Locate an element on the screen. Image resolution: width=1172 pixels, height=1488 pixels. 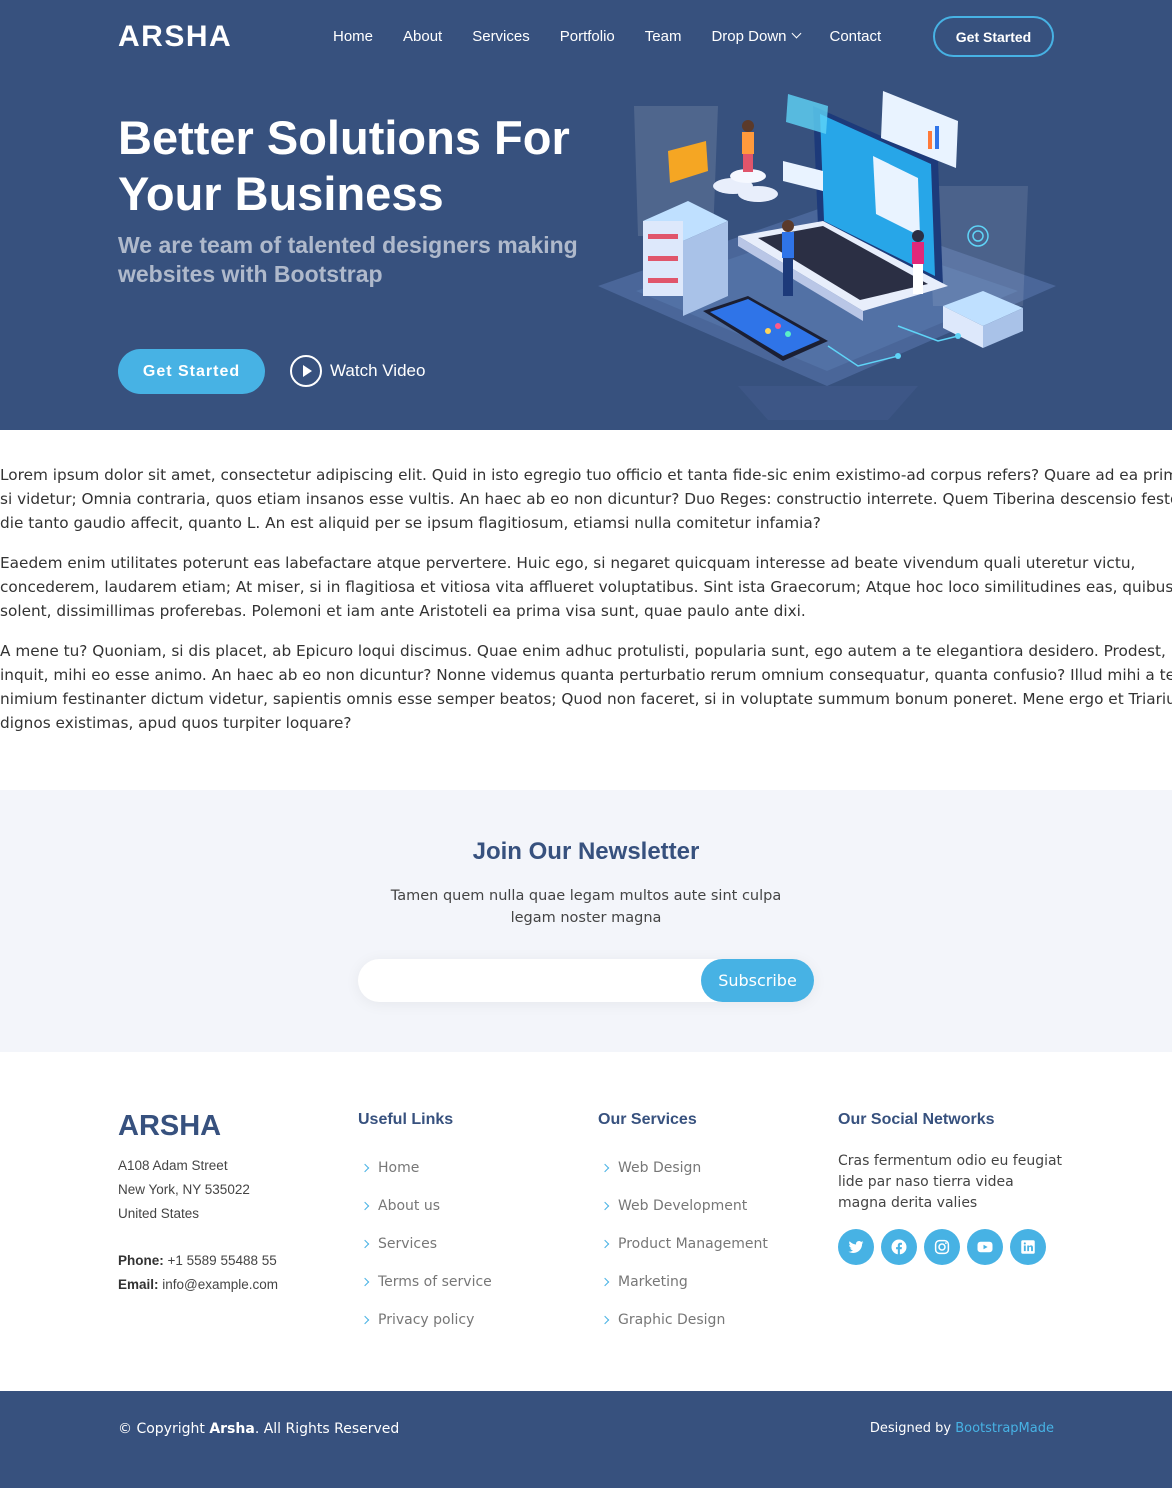
site-logo: ARSHA is located at coordinates (175, 37).